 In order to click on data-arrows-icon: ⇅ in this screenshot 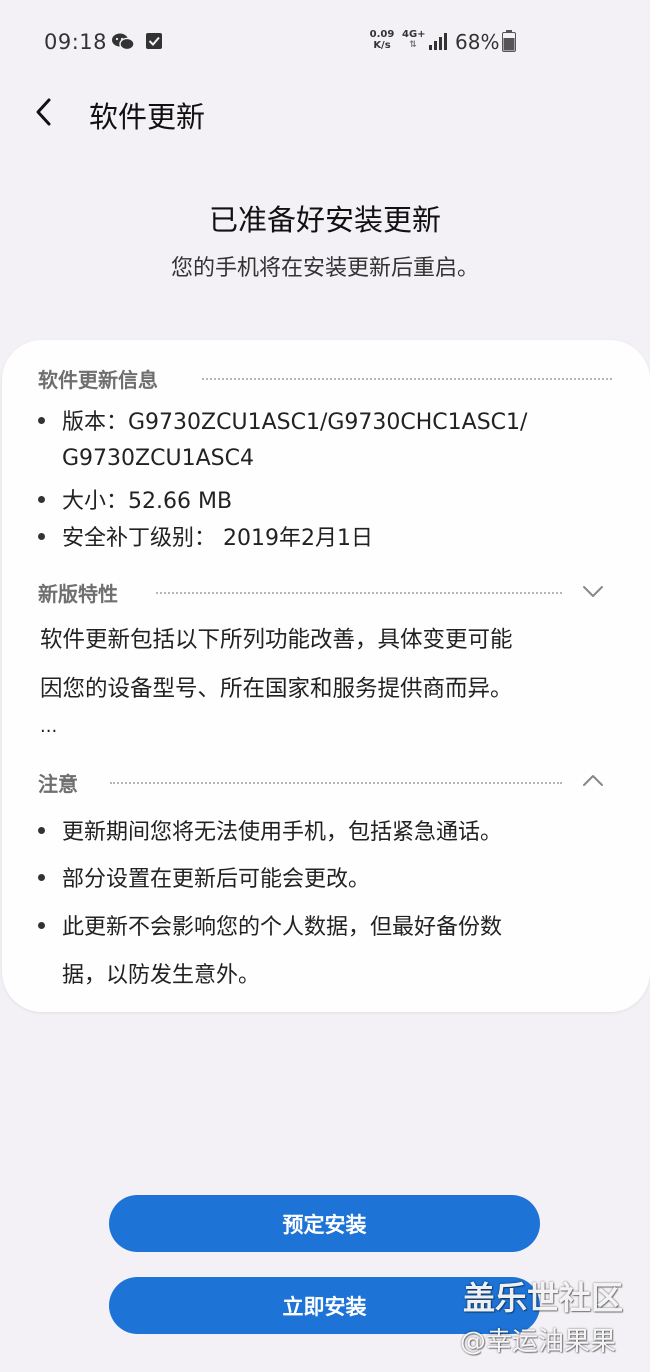, I will do `click(413, 45)`.